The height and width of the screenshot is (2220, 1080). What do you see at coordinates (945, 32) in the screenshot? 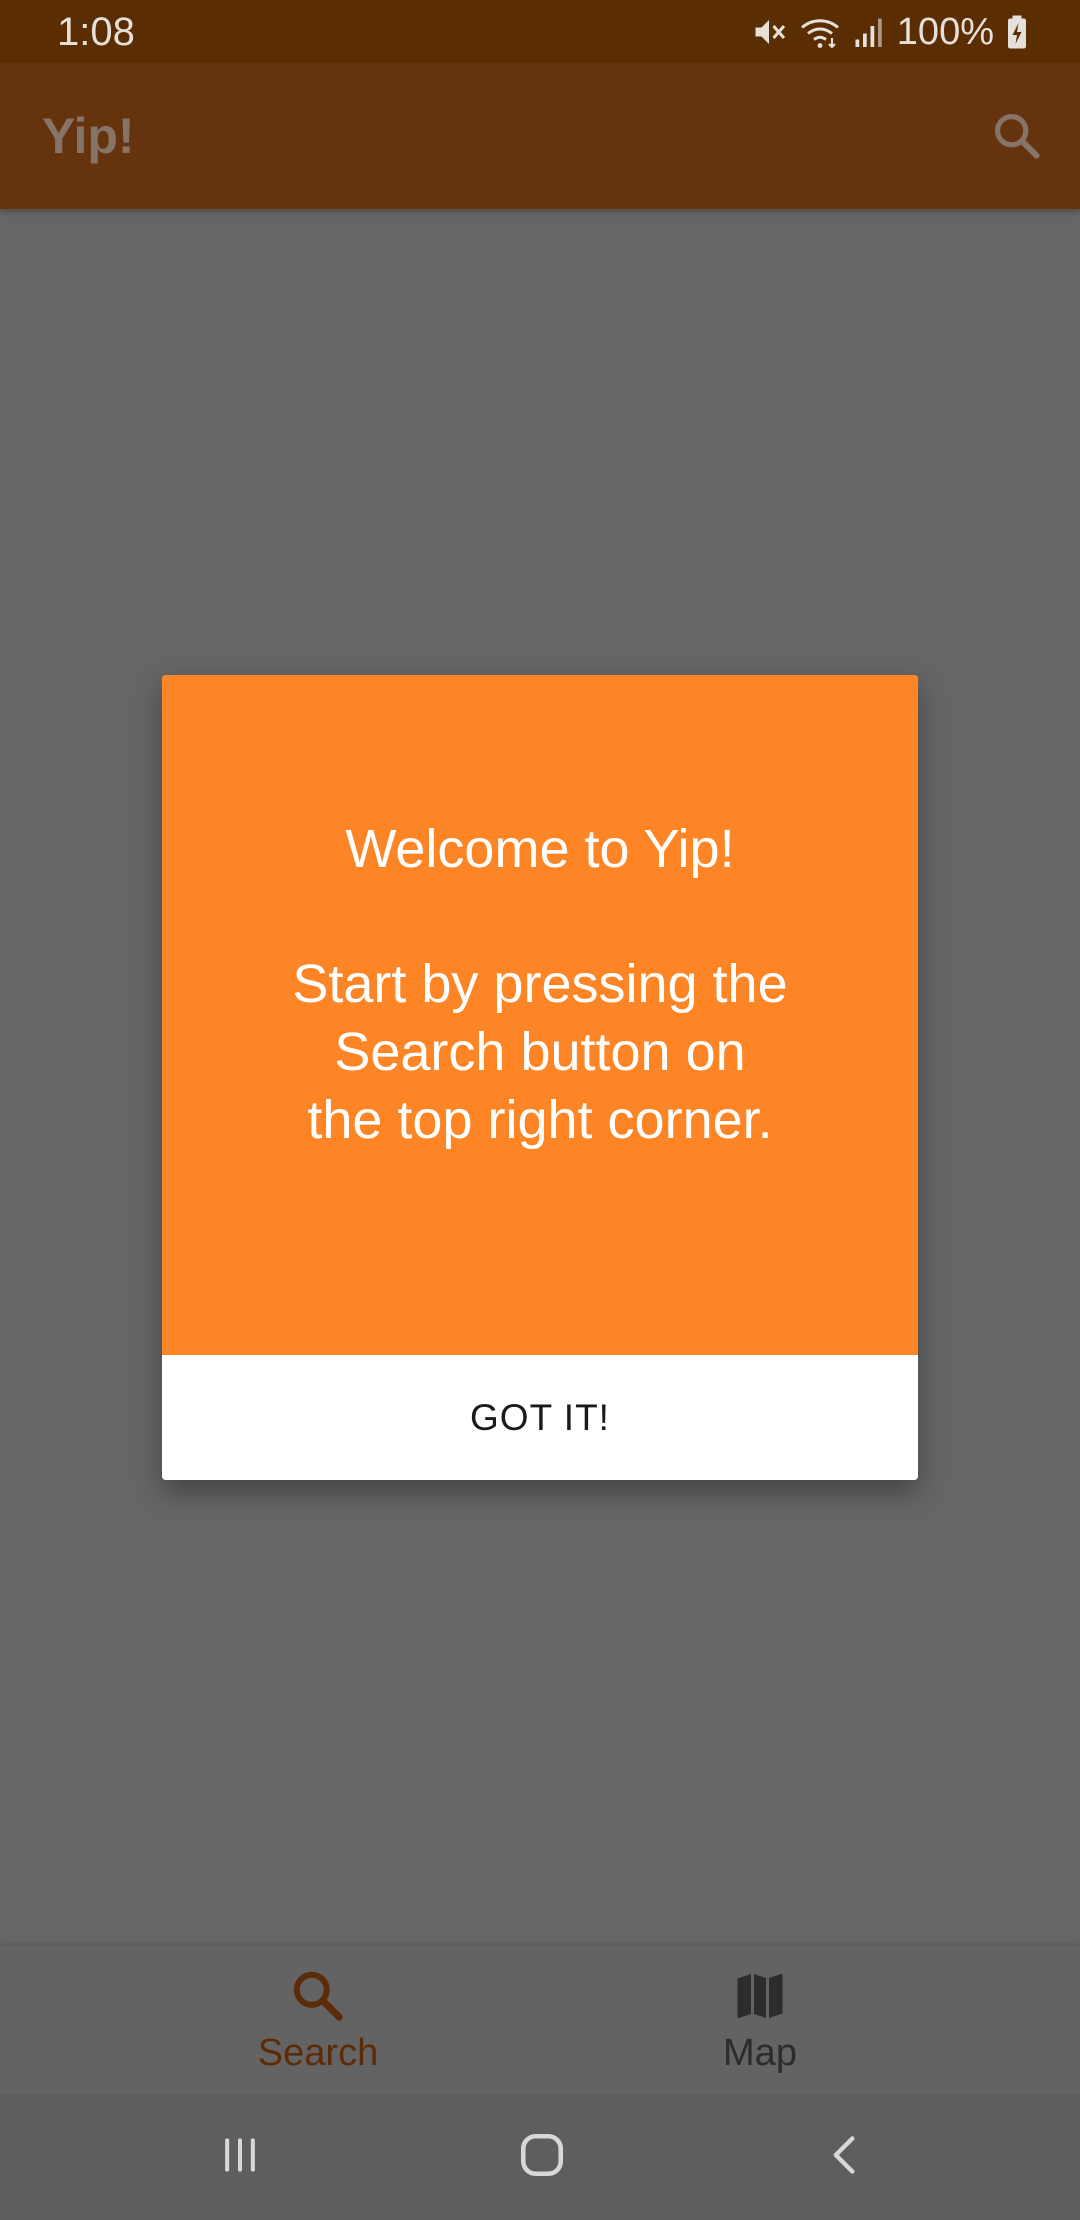
I see `battery-percentage: 100%` at bounding box center [945, 32].